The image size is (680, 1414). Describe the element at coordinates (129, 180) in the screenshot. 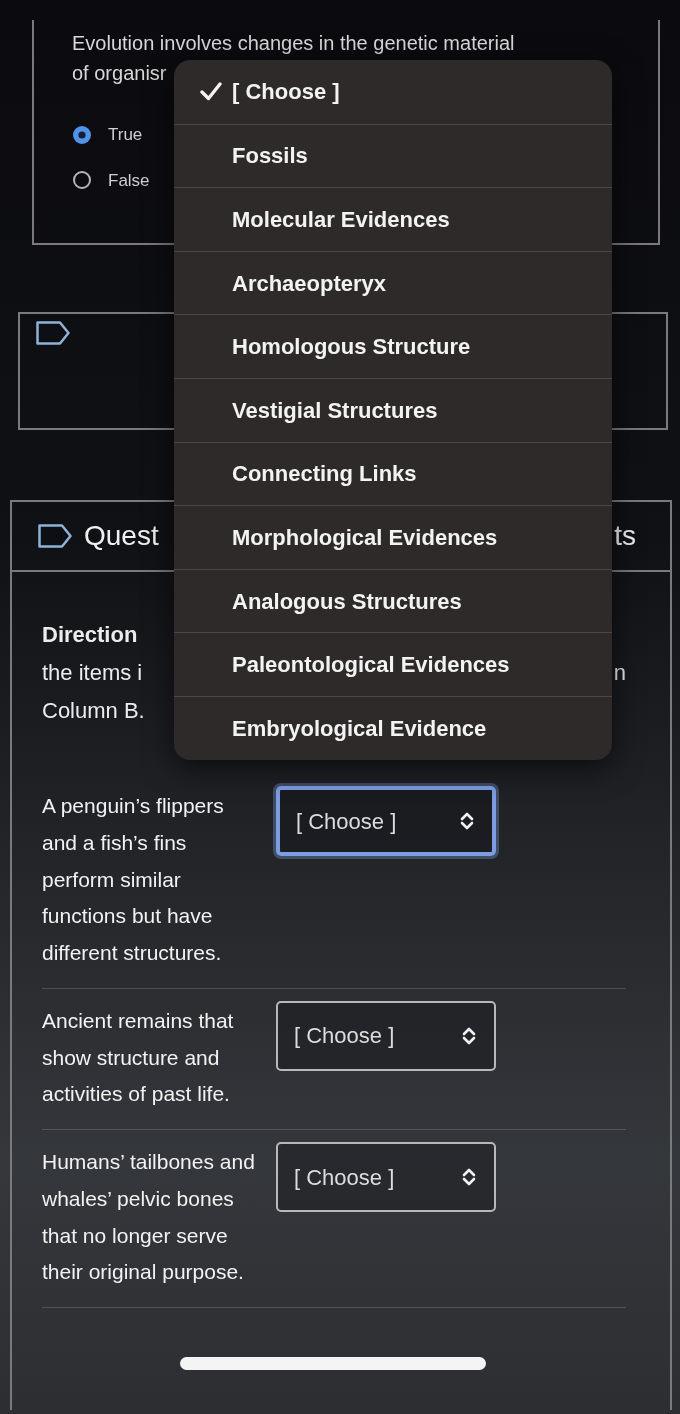

I see `option-label: False` at that location.